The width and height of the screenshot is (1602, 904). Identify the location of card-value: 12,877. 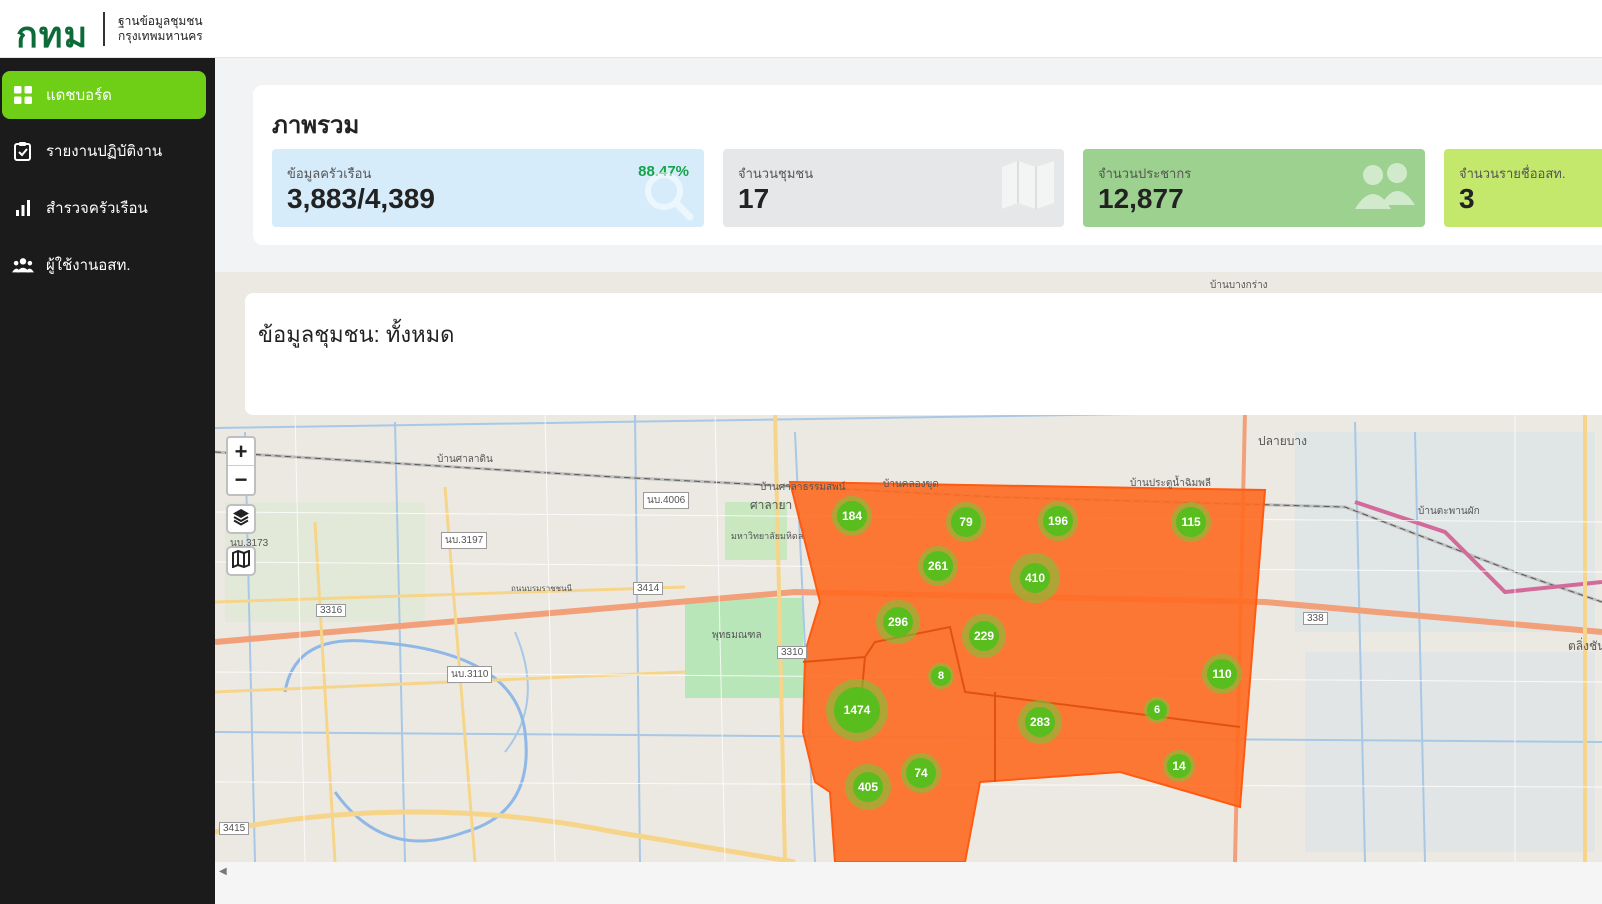
(1141, 198).